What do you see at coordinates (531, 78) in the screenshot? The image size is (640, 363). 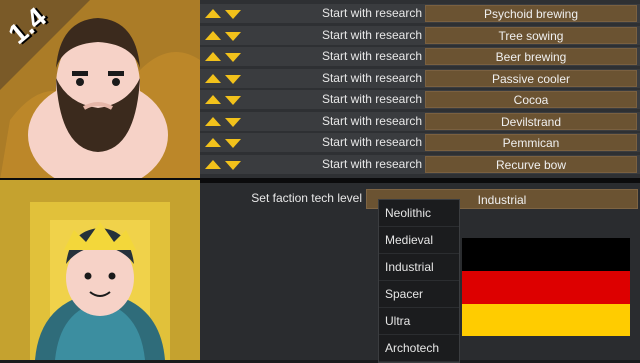 I see `research-item-button: Passive cooler` at bounding box center [531, 78].